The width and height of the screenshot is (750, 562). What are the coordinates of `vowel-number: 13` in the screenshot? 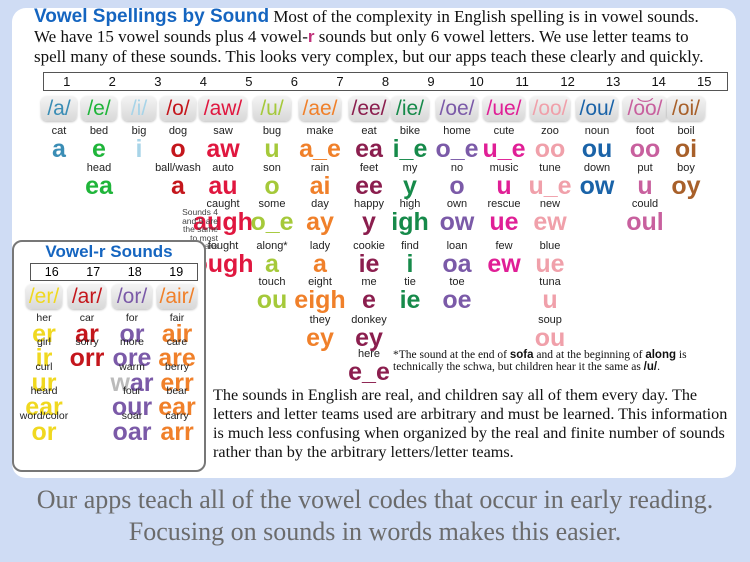 It's located at (613, 81).